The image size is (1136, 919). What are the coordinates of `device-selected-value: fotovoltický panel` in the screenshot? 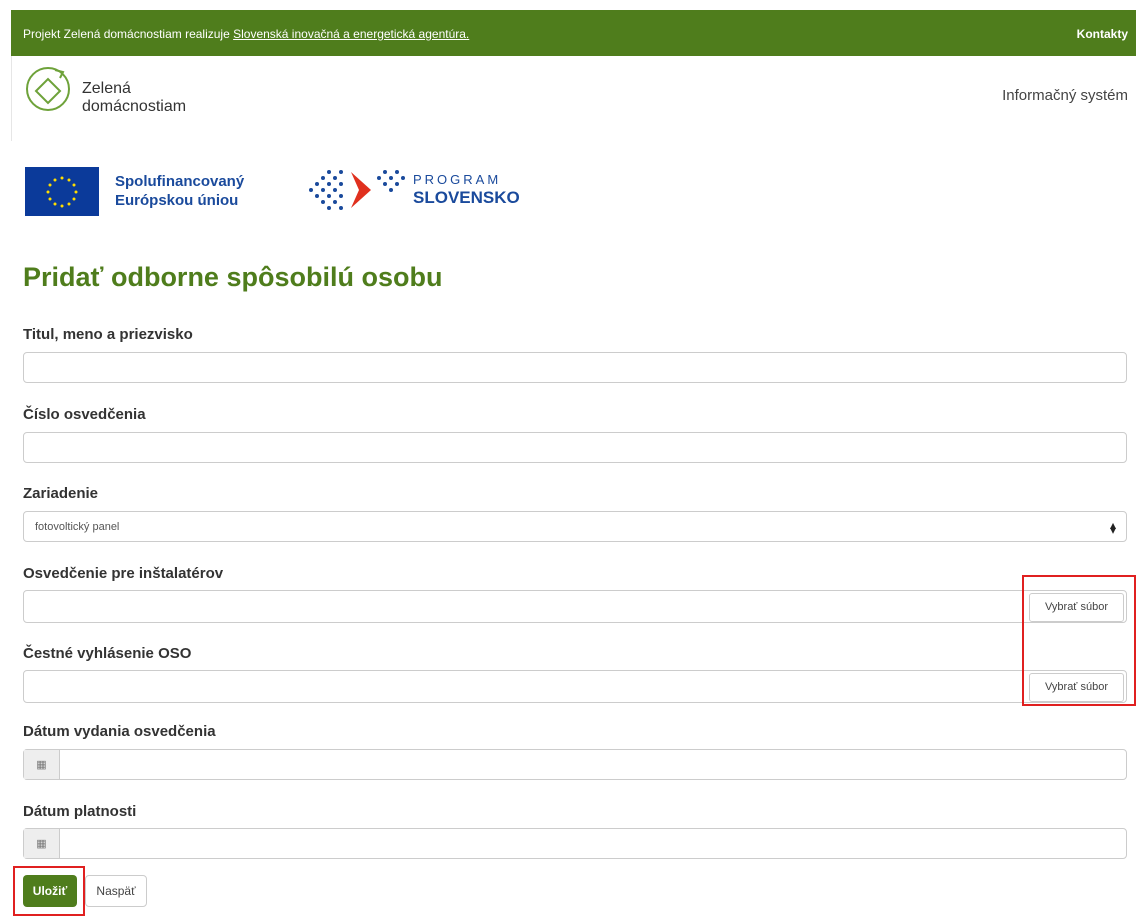 It's located at (77, 527).